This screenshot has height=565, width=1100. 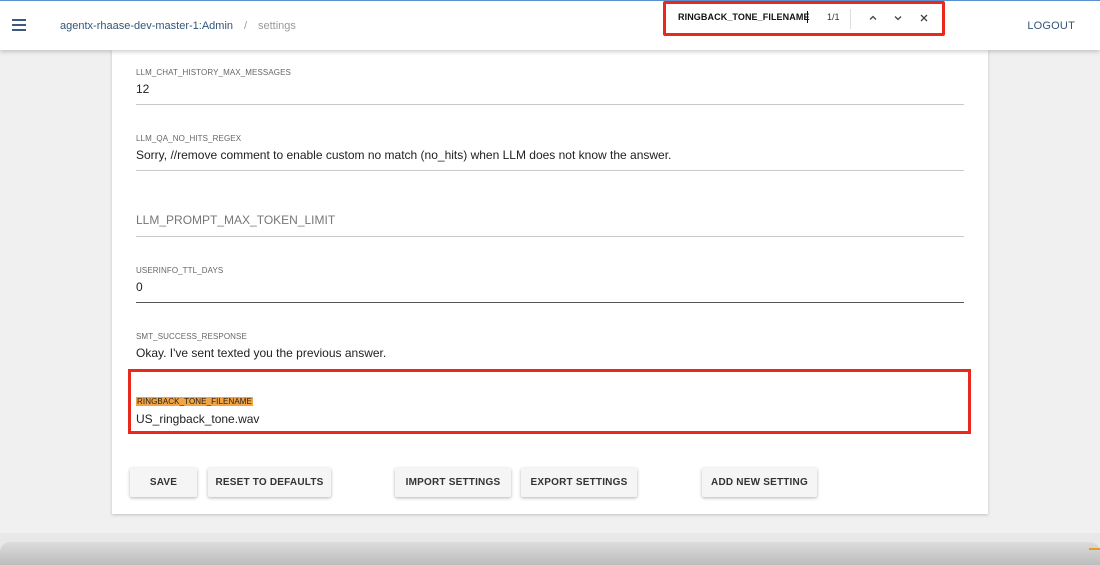 I want to click on reset-to-defaults-button: RESET TO DEFAULTS, so click(x=269, y=482).